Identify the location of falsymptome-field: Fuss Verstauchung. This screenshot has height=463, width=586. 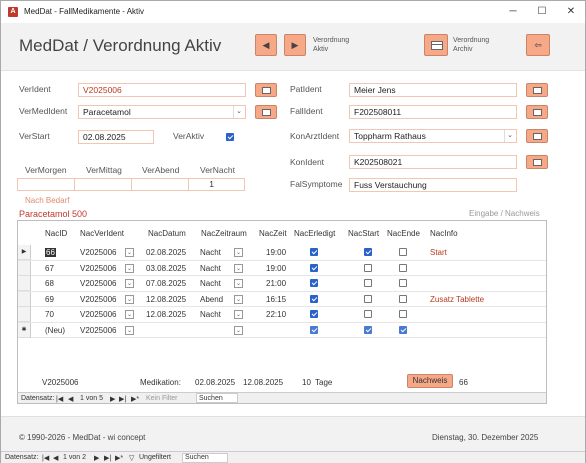
(433, 185).